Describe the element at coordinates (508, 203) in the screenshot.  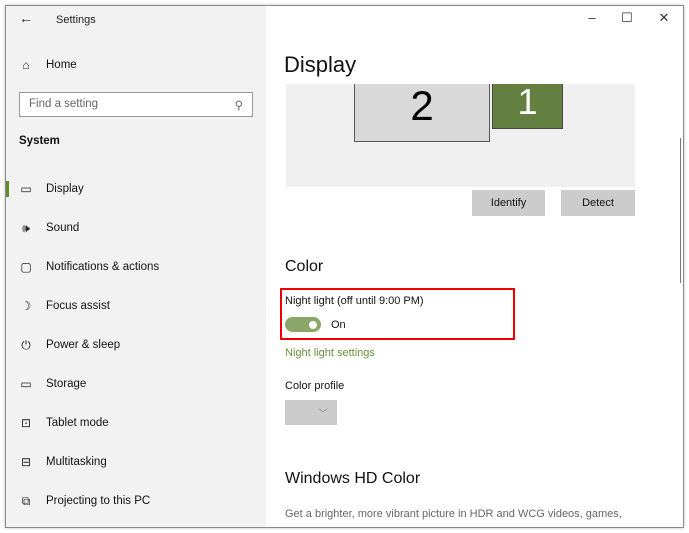
I see `identify-button: Identify` at that location.